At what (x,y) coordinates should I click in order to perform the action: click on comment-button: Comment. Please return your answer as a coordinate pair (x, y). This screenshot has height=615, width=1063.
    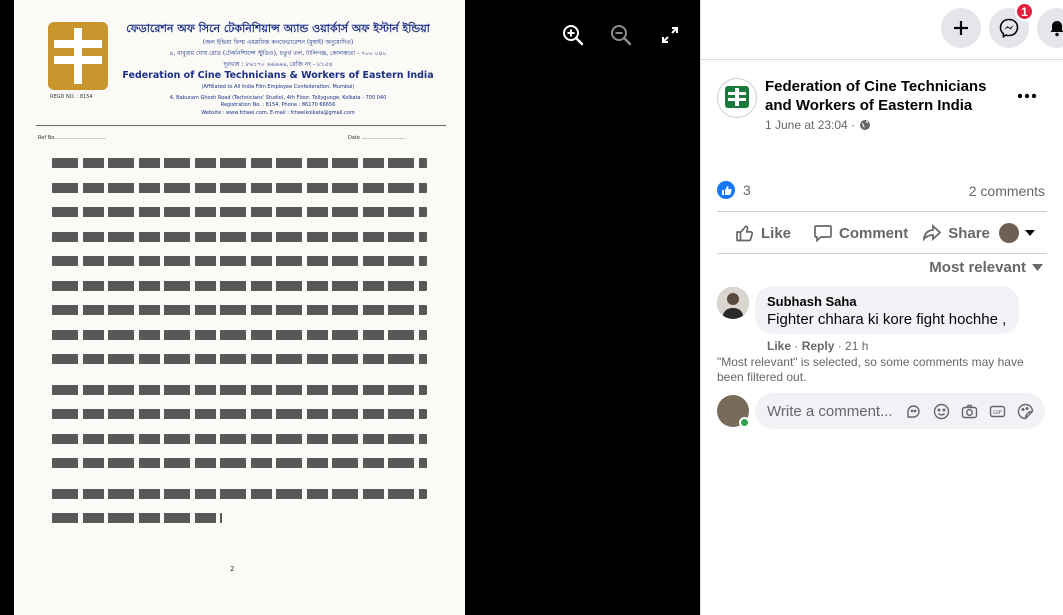
    Looking at the image, I should click on (860, 233).